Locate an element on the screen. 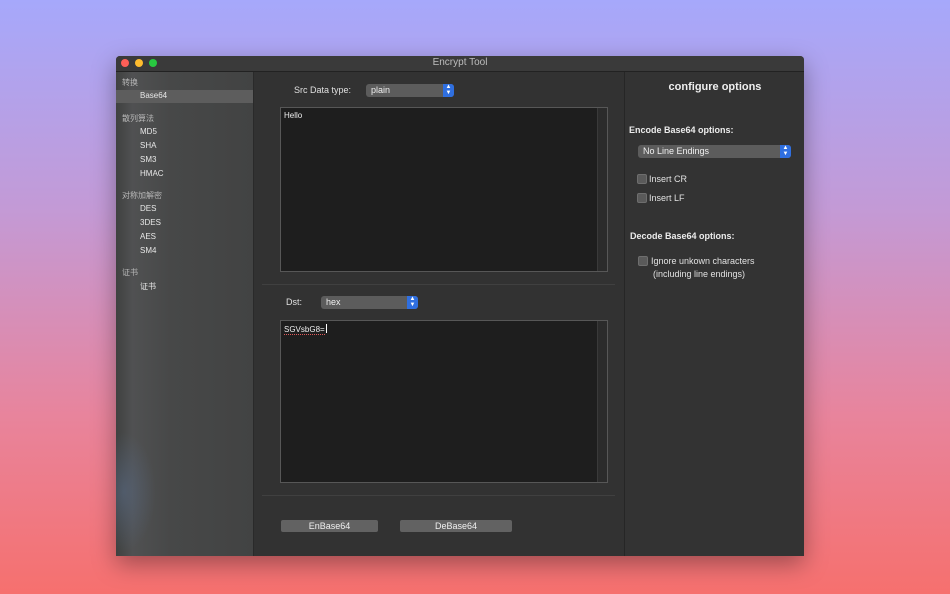 Image resolution: width=950 pixels, height=594 pixels. src-scrollbar is located at coordinates (602, 189).